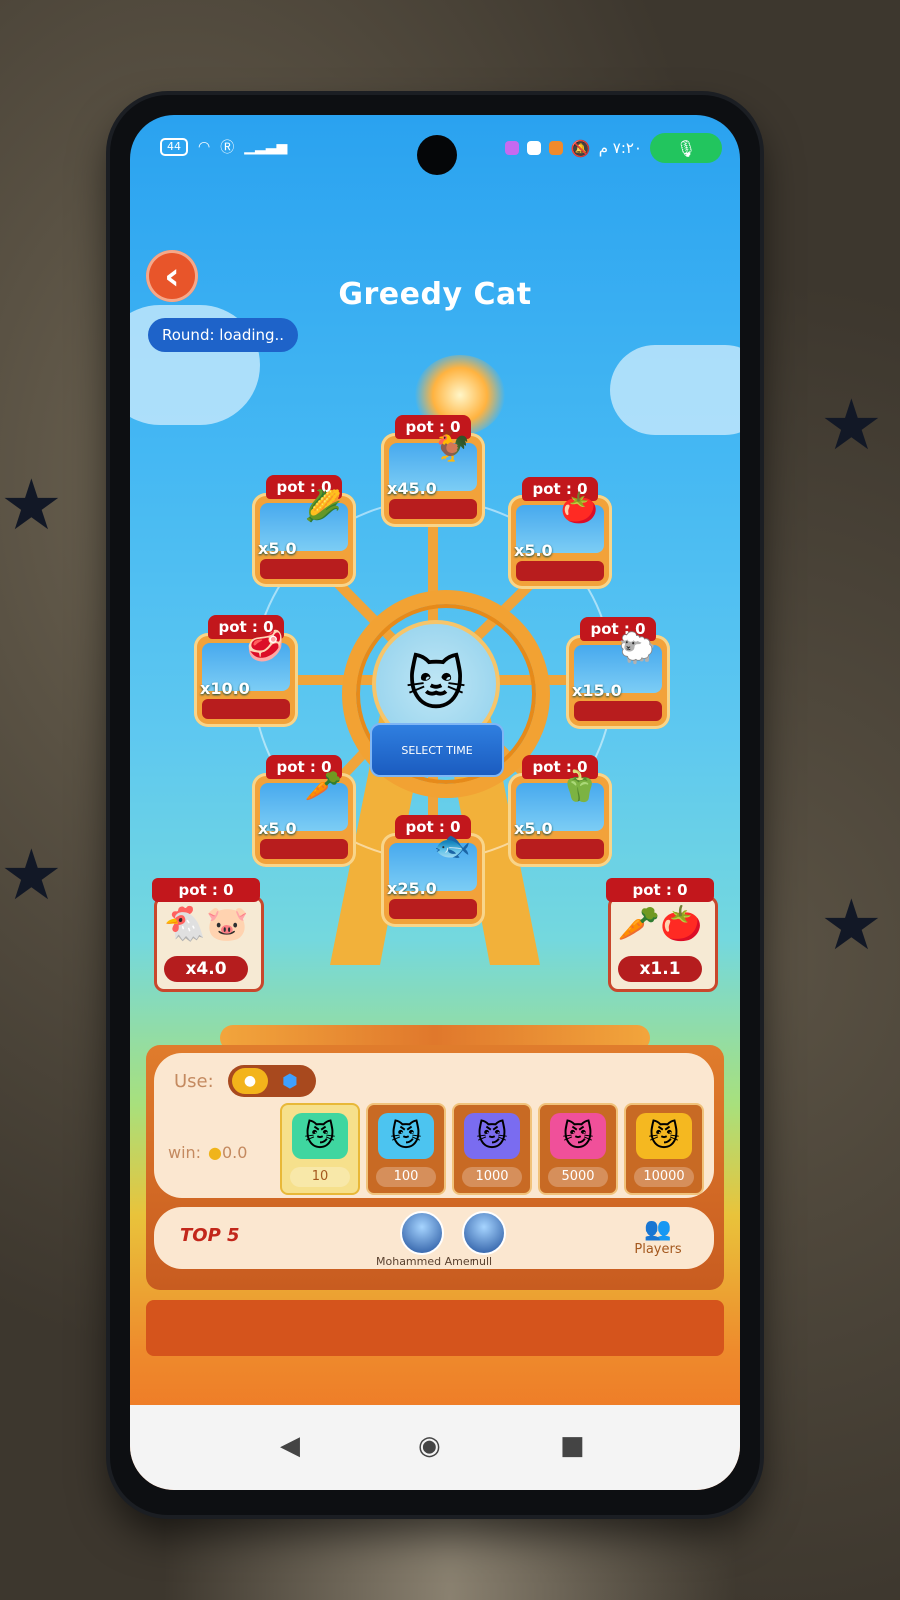 This screenshot has width=900, height=1600. I want to click on chip-10: 😼 10, so click(320, 1149).